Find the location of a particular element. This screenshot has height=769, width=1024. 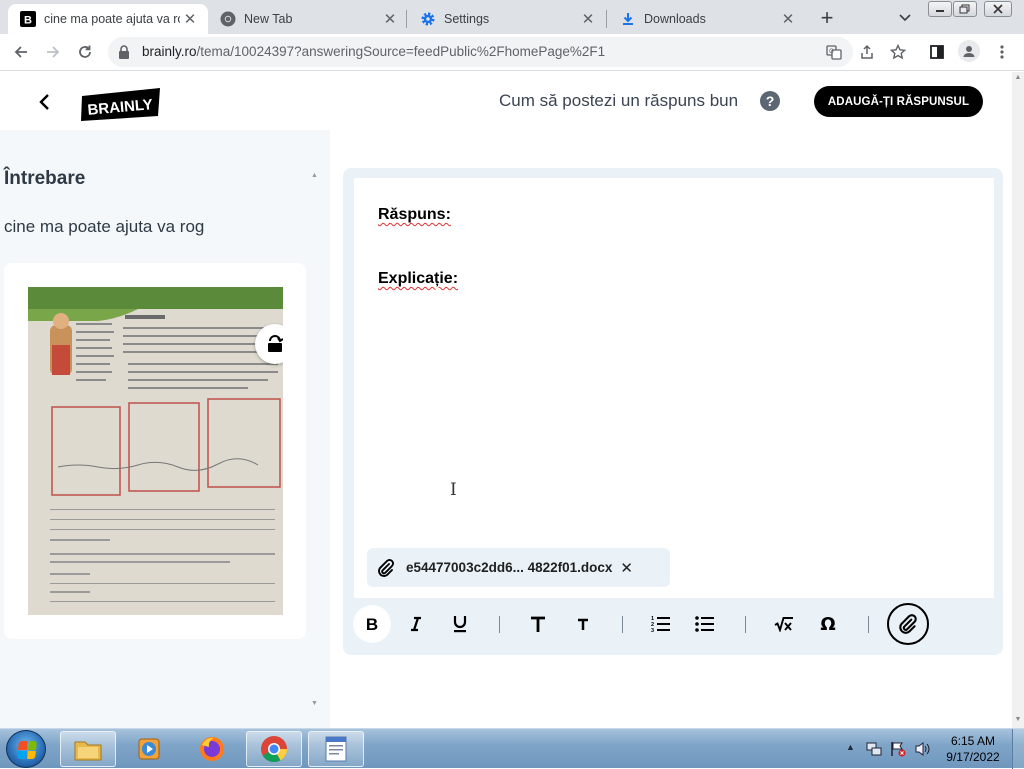

document-icon is located at coordinates (336, 749).